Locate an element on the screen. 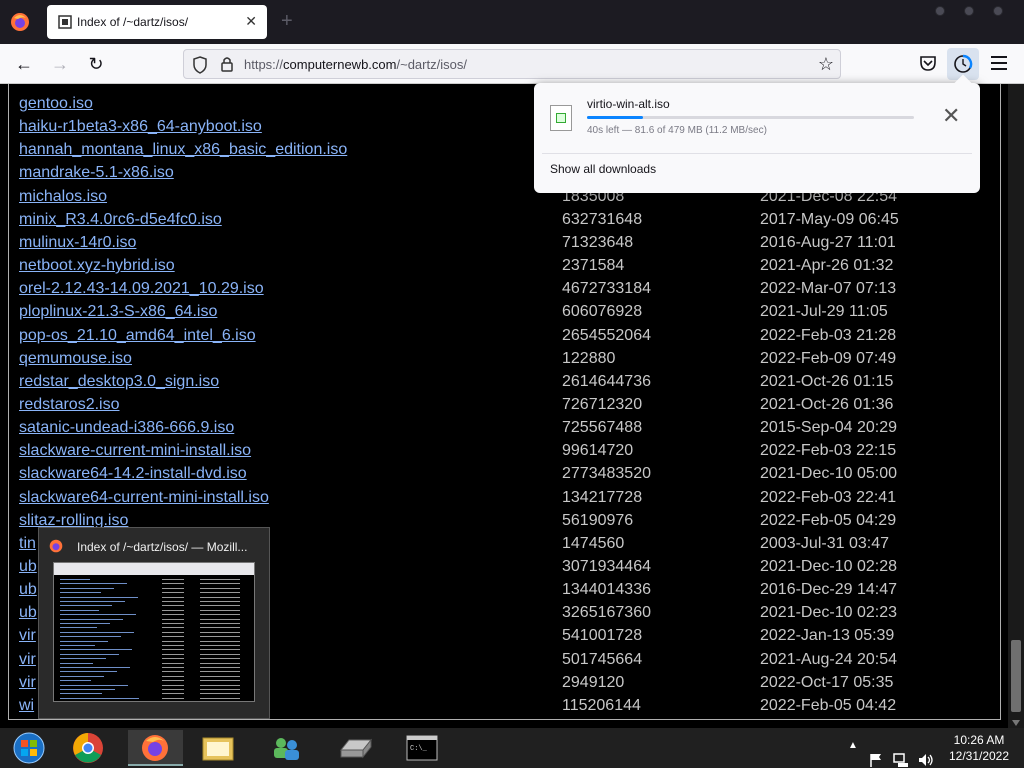 This screenshot has width=1024, height=768. taskbar-network-app is located at coordinates (286, 748).